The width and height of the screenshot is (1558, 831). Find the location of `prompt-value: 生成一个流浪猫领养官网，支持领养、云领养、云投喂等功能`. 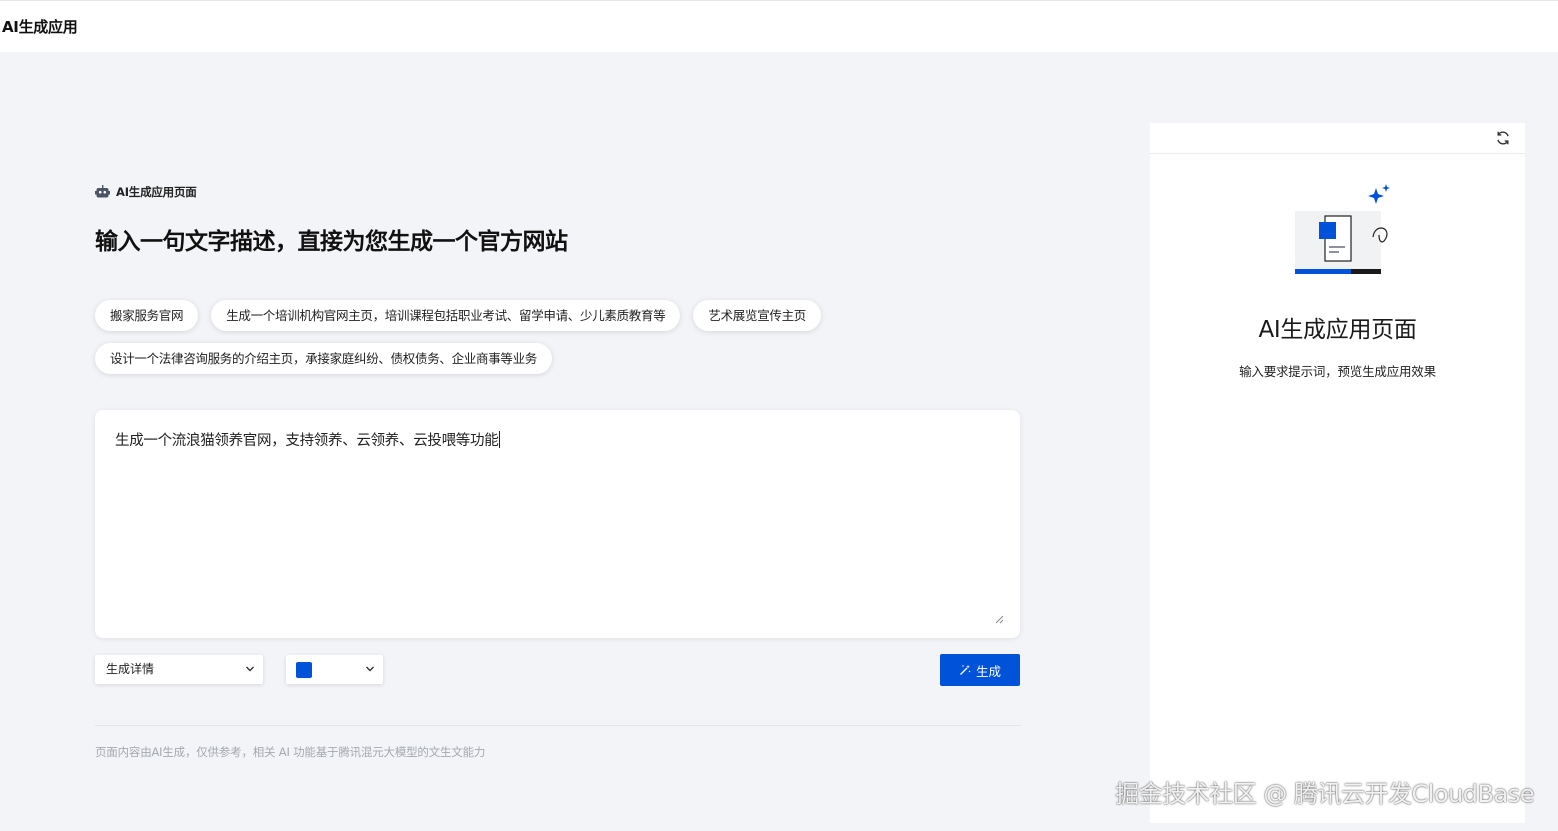

prompt-value: 生成一个流浪猫领养官网，支持领养、云领养、云投喂等功能 is located at coordinates (307, 441).